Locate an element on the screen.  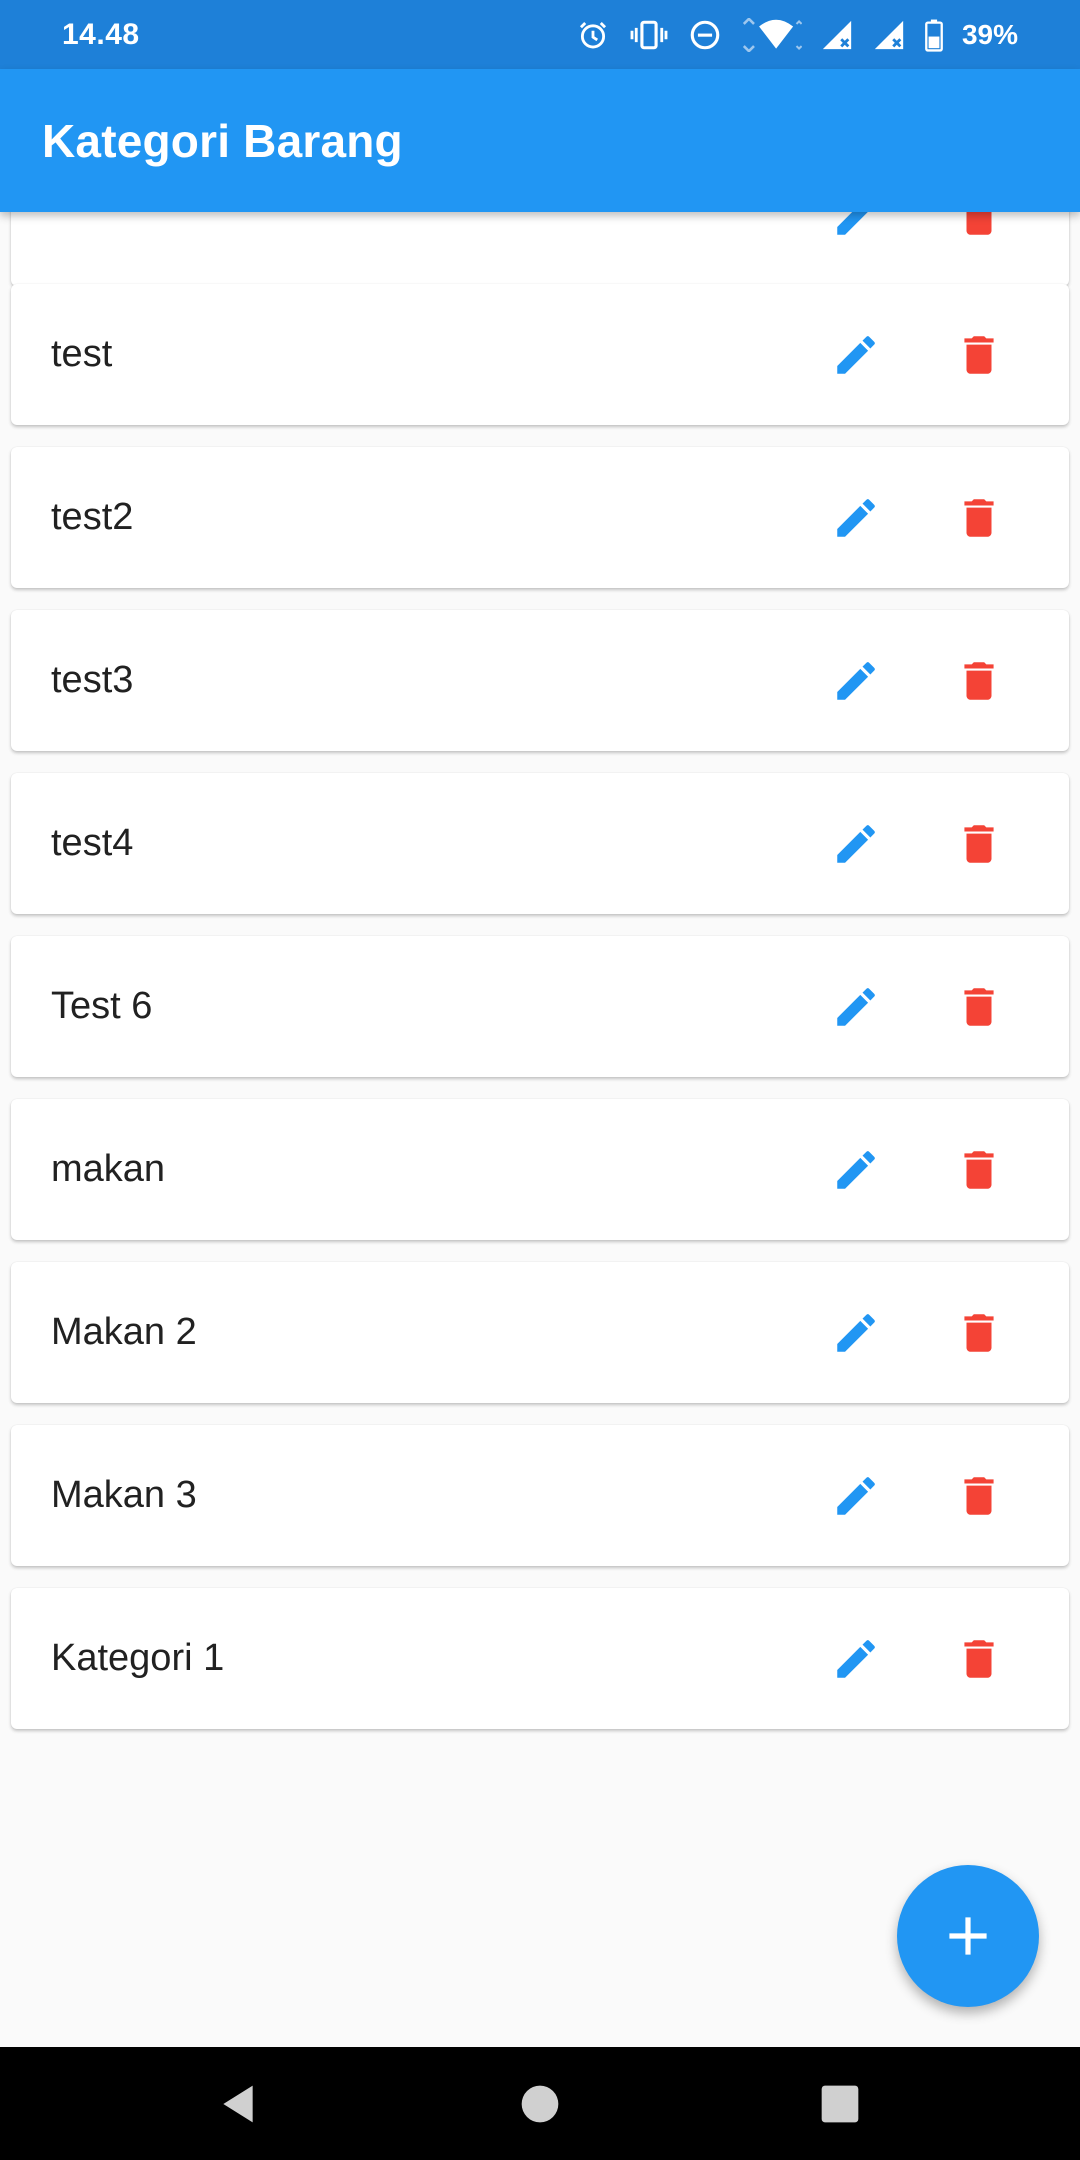
navigation-bar is located at coordinates (540, 2103).